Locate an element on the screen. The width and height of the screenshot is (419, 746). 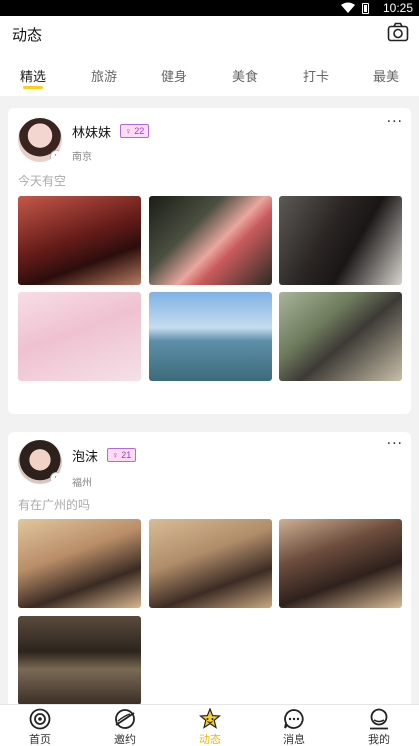
star-face-icon is located at coordinates (210, 718).